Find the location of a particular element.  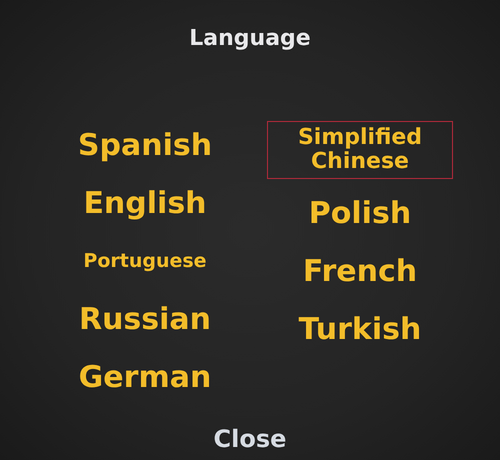

language-option: Turkish is located at coordinates (360, 329).